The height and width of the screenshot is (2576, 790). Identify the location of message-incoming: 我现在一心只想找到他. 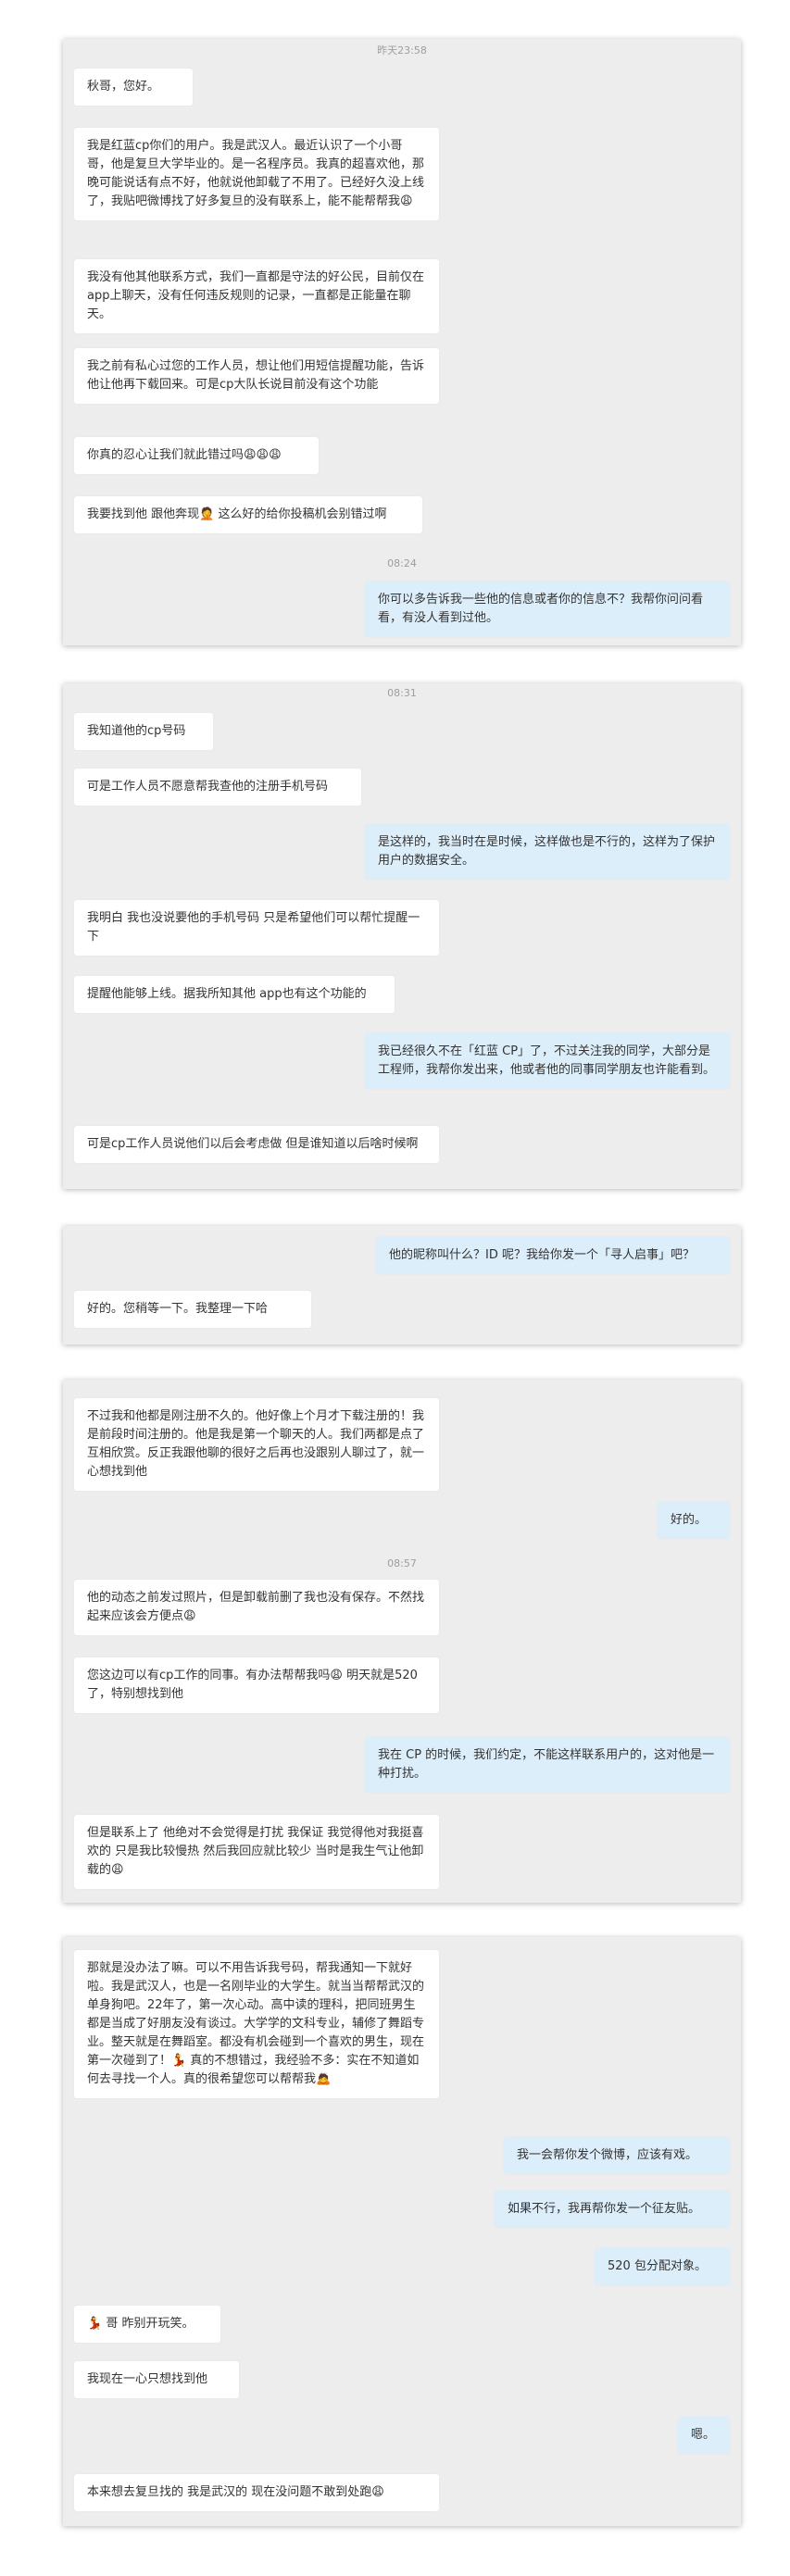
(156, 2380).